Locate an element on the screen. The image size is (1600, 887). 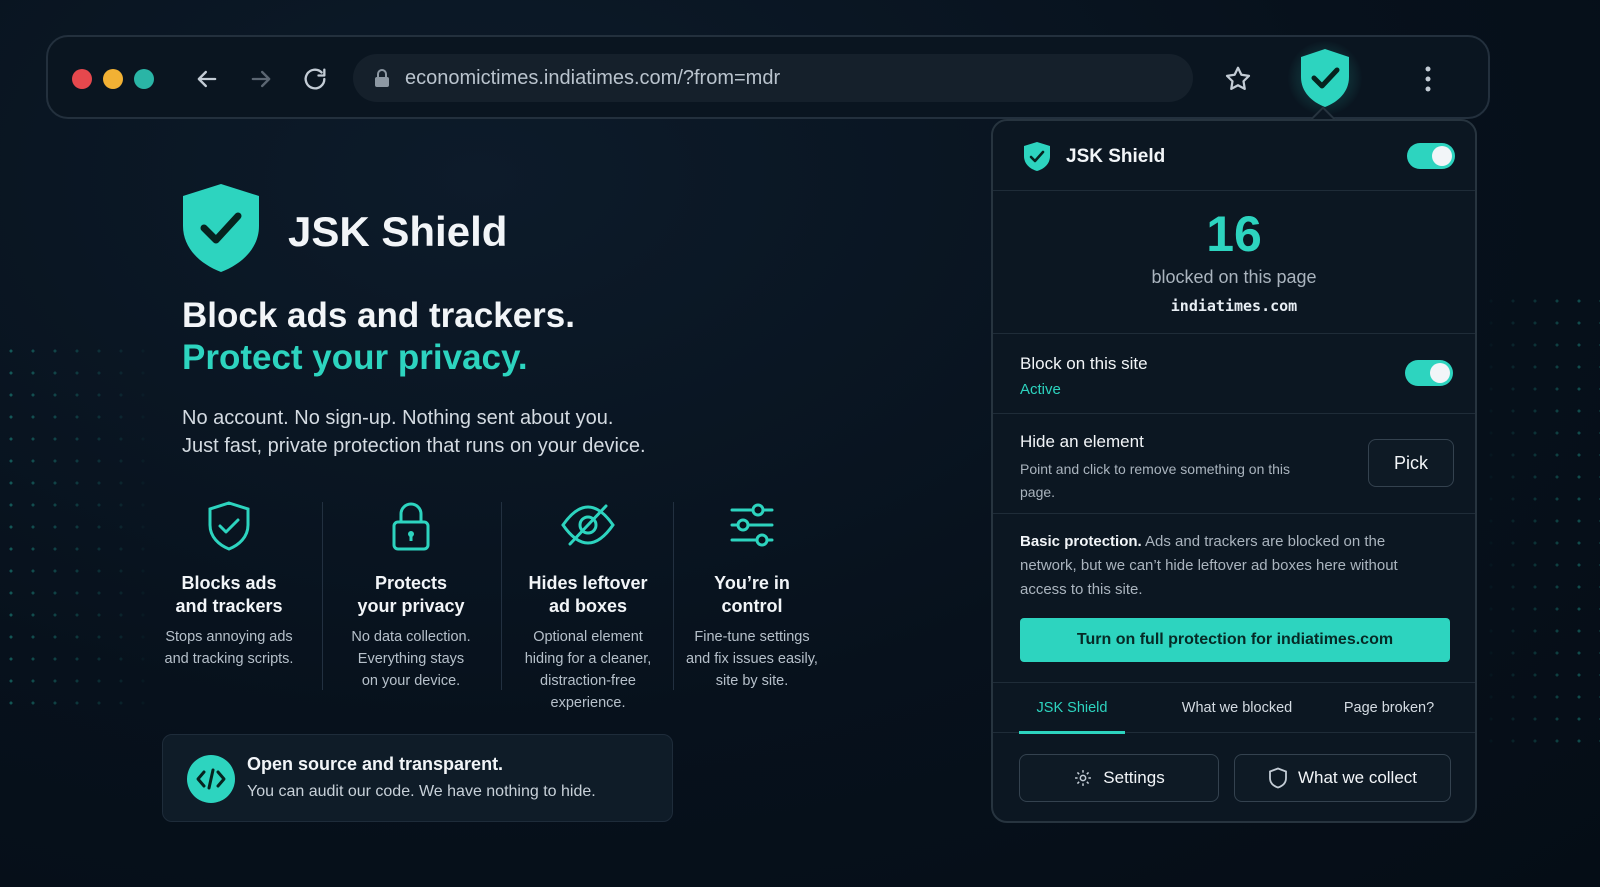
feature-title-line: Blocks ads is located at coordinates (229, 583).